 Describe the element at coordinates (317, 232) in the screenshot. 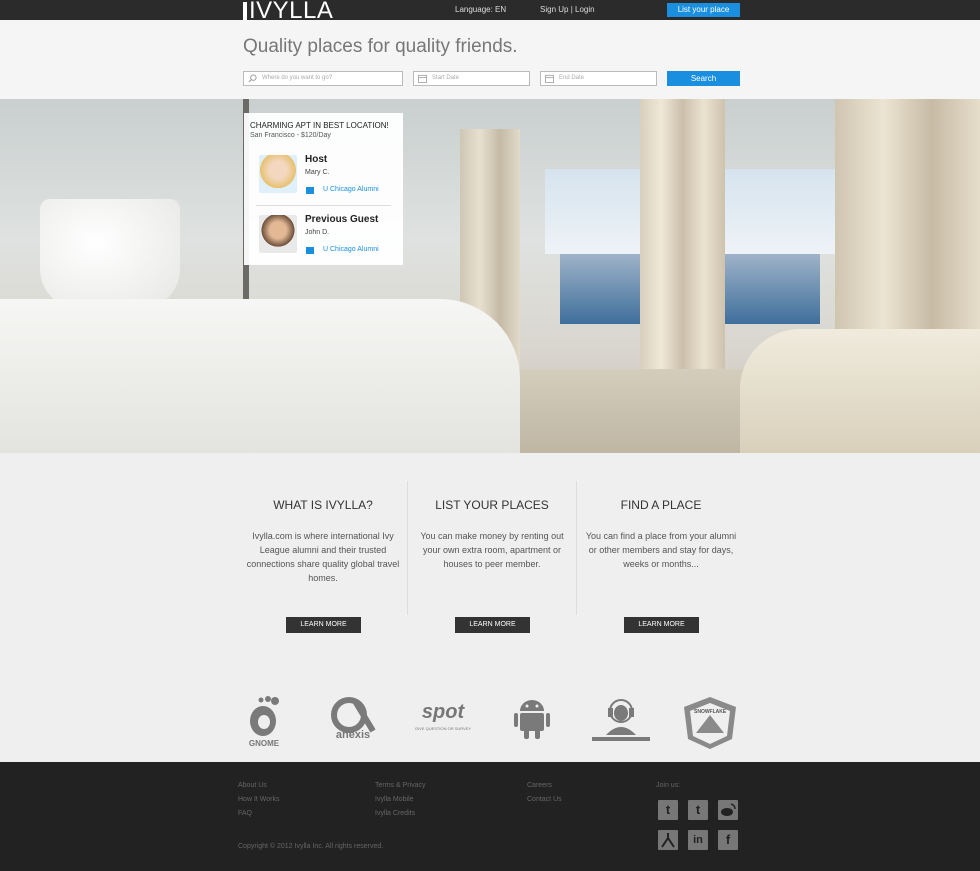

I see `guest-name: John D.` at that location.